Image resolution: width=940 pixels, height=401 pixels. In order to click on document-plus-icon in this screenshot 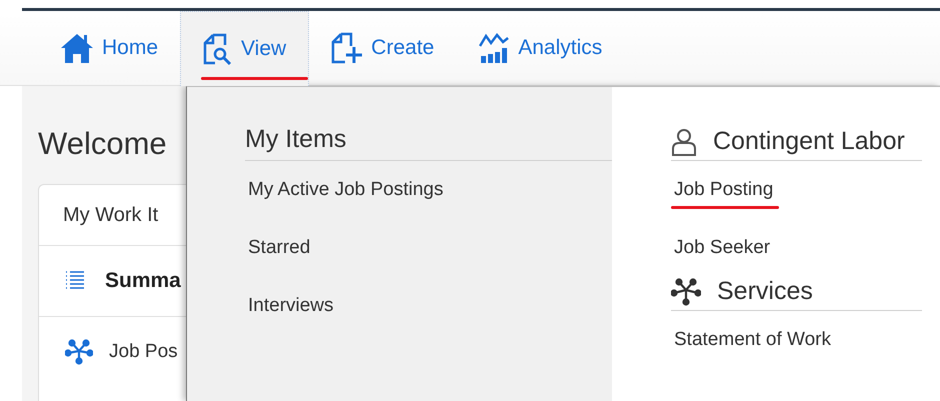, I will do `click(347, 48)`.